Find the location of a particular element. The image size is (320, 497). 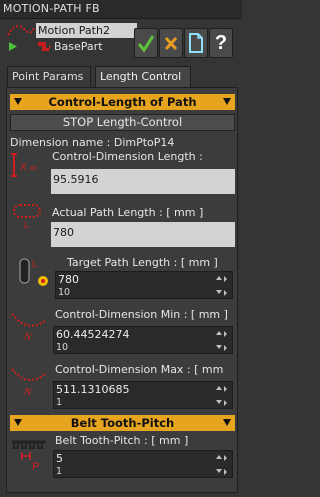

check-icon is located at coordinates (146, 44).